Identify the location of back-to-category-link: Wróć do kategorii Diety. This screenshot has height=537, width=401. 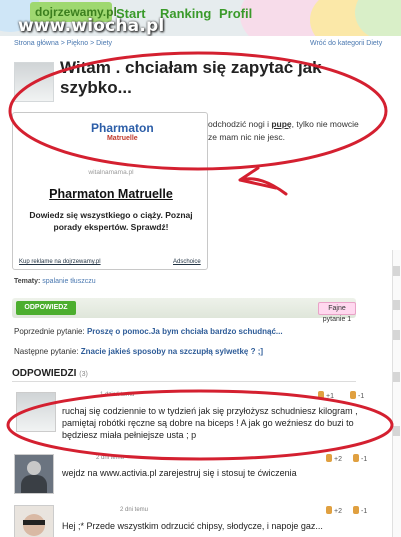
(346, 43).